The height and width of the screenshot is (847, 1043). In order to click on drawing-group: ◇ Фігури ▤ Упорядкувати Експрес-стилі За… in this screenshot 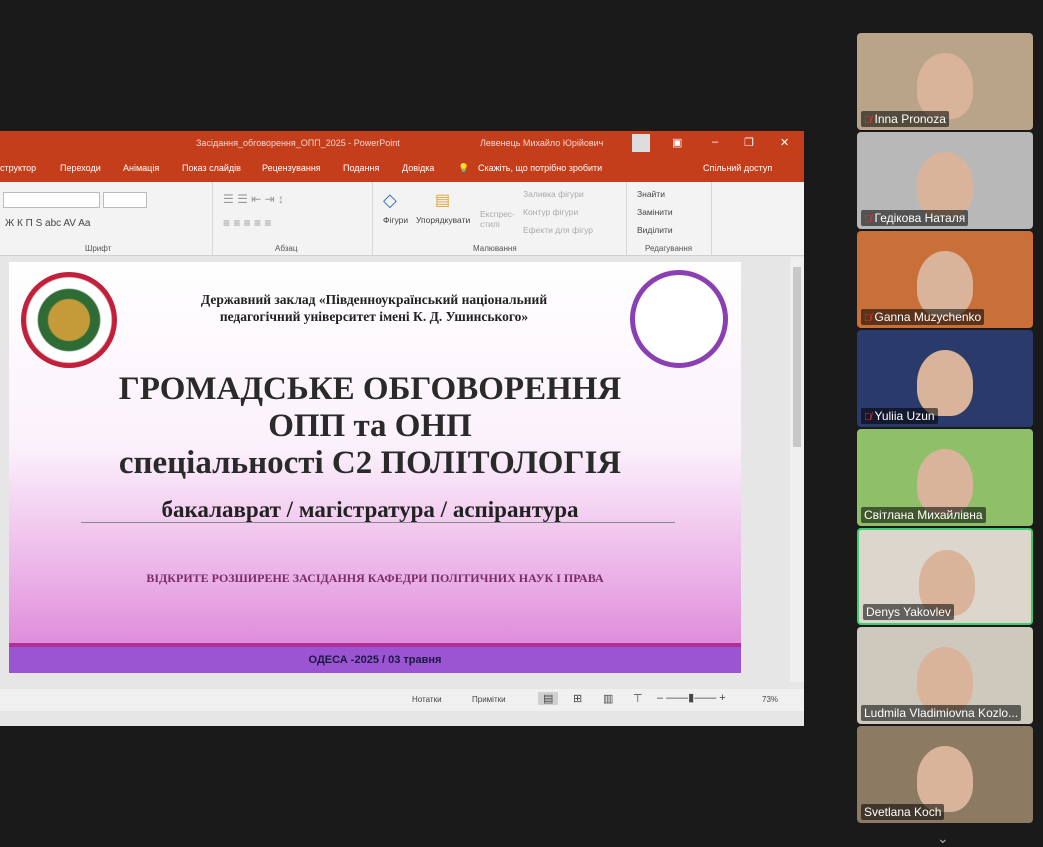, I will do `click(500, 219)`.